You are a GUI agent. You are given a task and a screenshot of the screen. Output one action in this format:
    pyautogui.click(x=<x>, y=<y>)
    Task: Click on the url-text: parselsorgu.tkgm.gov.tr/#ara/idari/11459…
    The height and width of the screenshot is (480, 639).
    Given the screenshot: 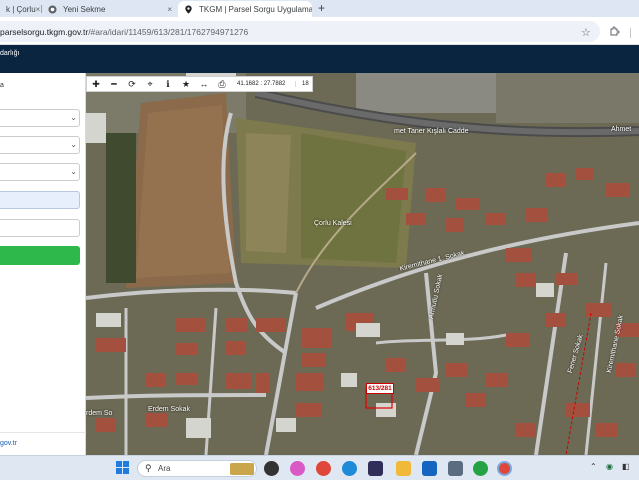 What is the action you would take?
    pyautogui.click(x=124, y=32)
    